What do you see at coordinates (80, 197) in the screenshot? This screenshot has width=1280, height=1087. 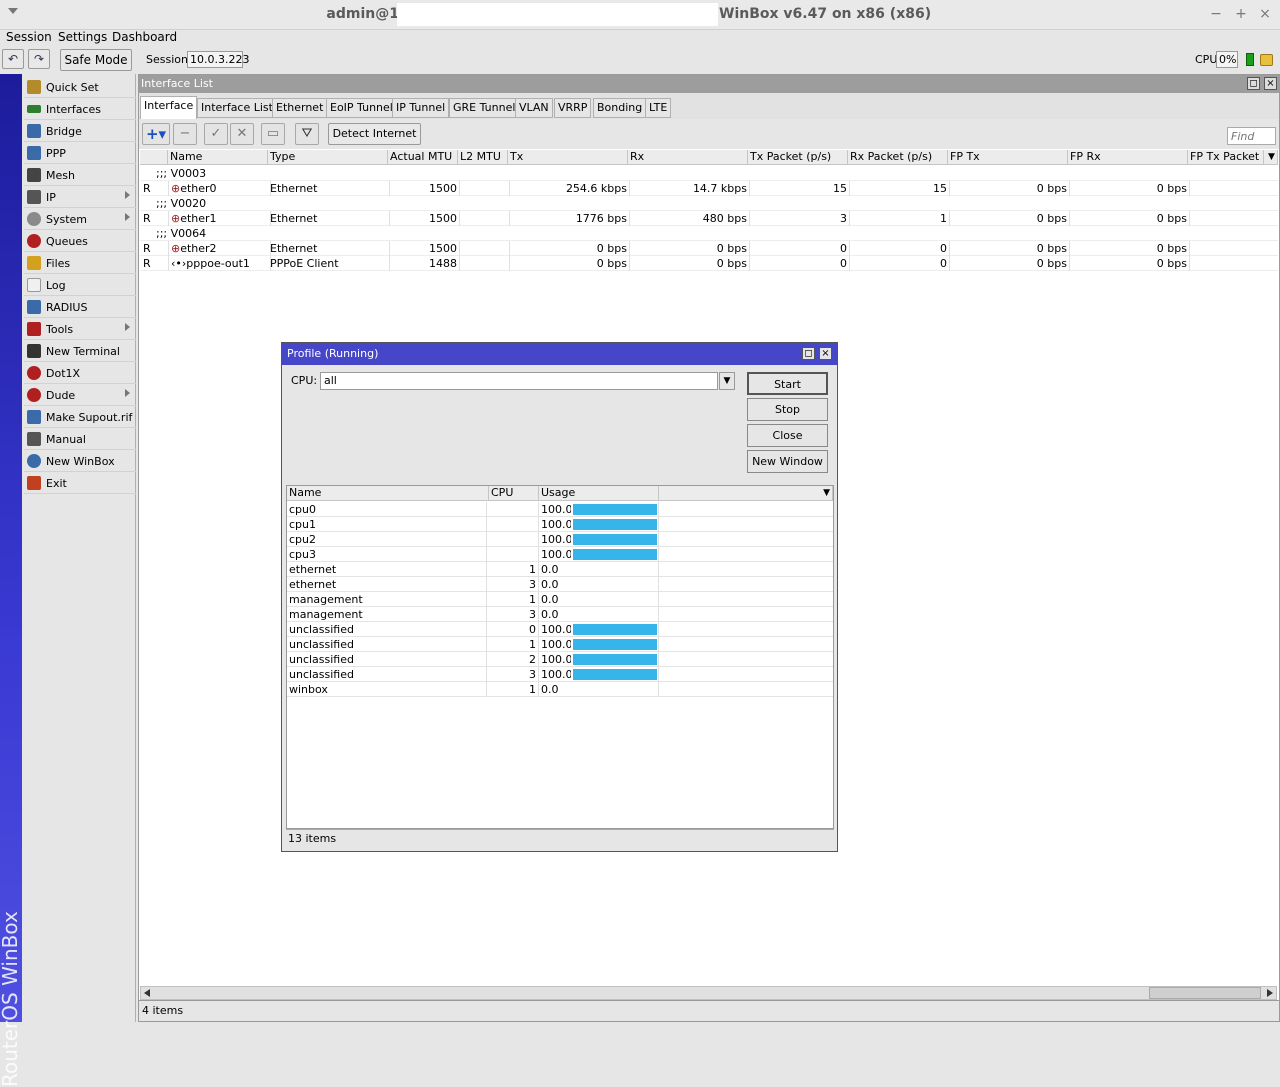 I see `sidebar-item-ip: IP` at bounding box center [80, 197].